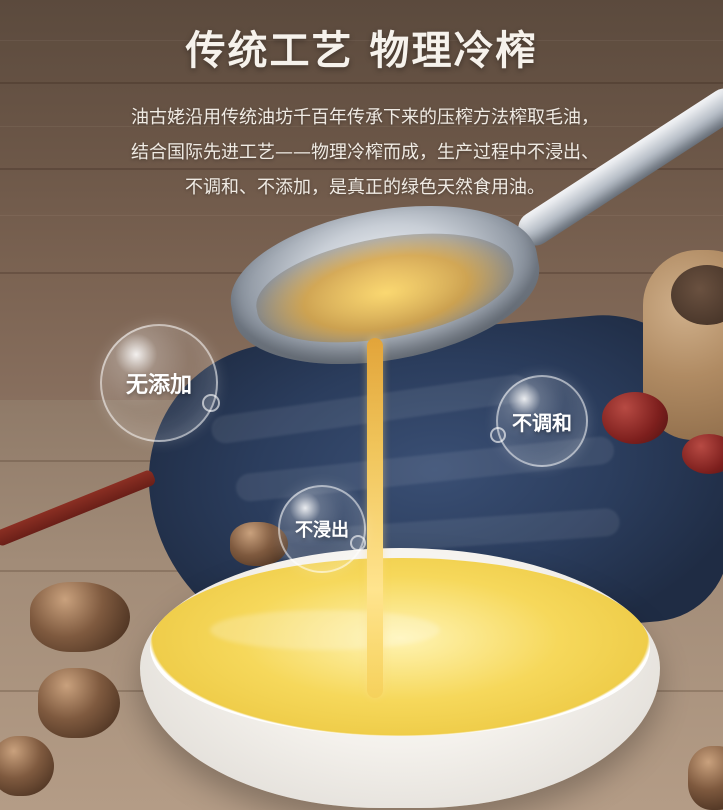 The image size is (723, 810). I want to click on page-title: 传统工艺 物理冷榨, so click(361, 50).